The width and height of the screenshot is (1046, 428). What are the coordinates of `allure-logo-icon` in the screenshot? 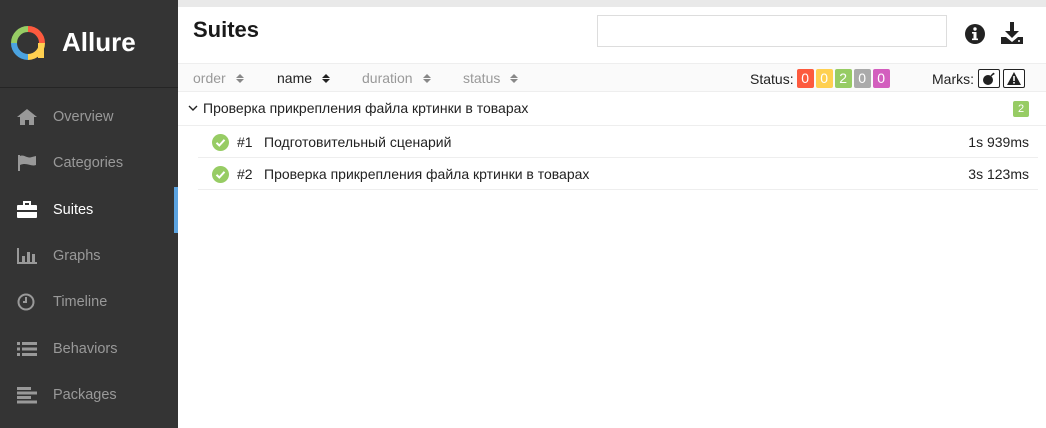 It's located at (28, 43).